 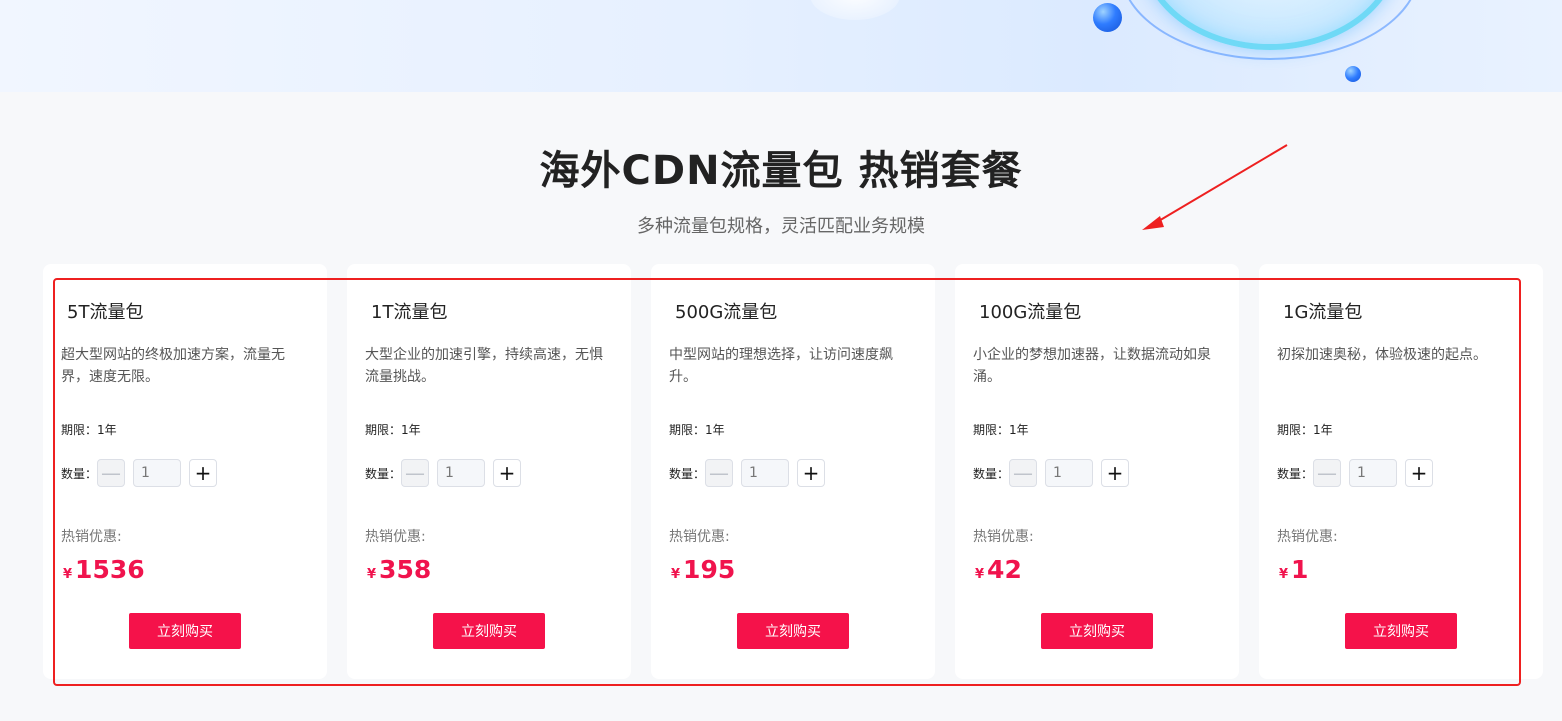 What do you see at coordinates (726, 312) in the screenshot?
I see `package-name: 500G流量包` at bounding box center [726, 312].